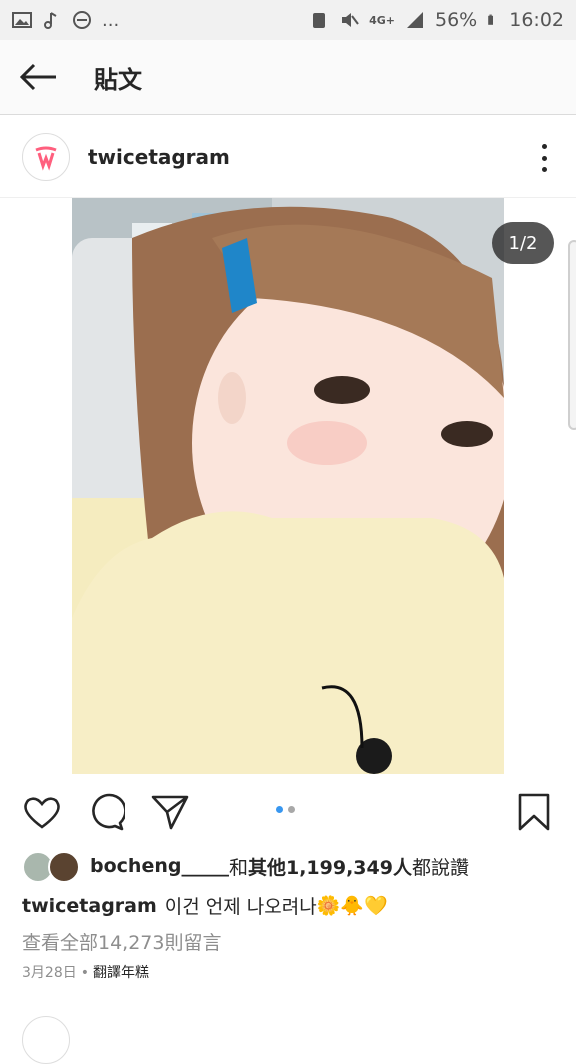 The height and width of the screenshot is (1064, 576). Describe the element at coordinates (440, 867) in the screenshot. I see `likes-suffix: 都說讚` at that location.